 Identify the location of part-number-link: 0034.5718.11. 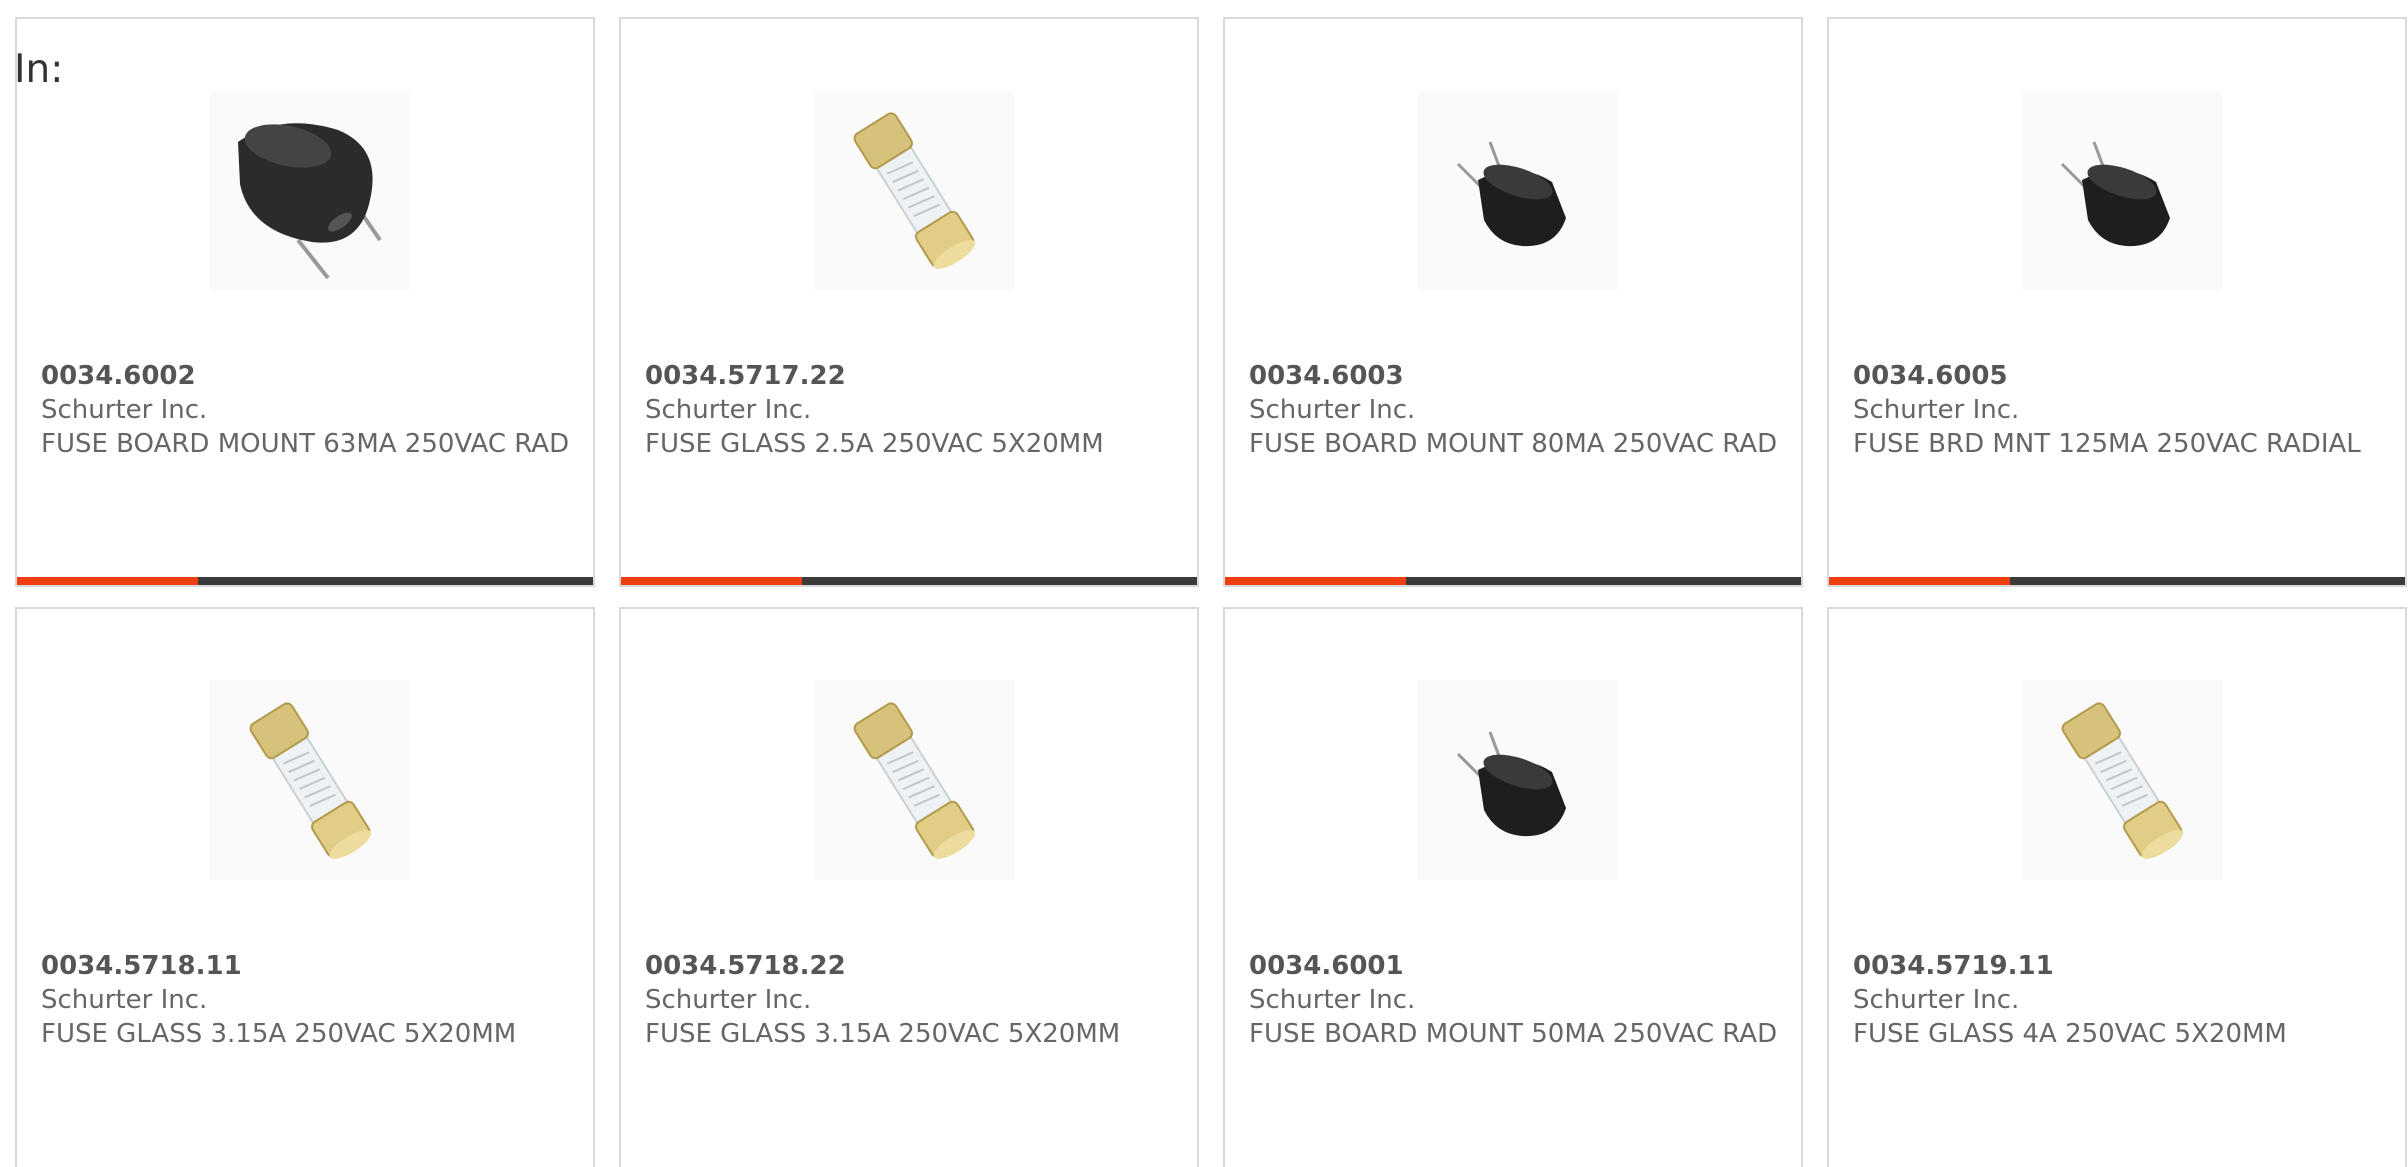
(307, 966).